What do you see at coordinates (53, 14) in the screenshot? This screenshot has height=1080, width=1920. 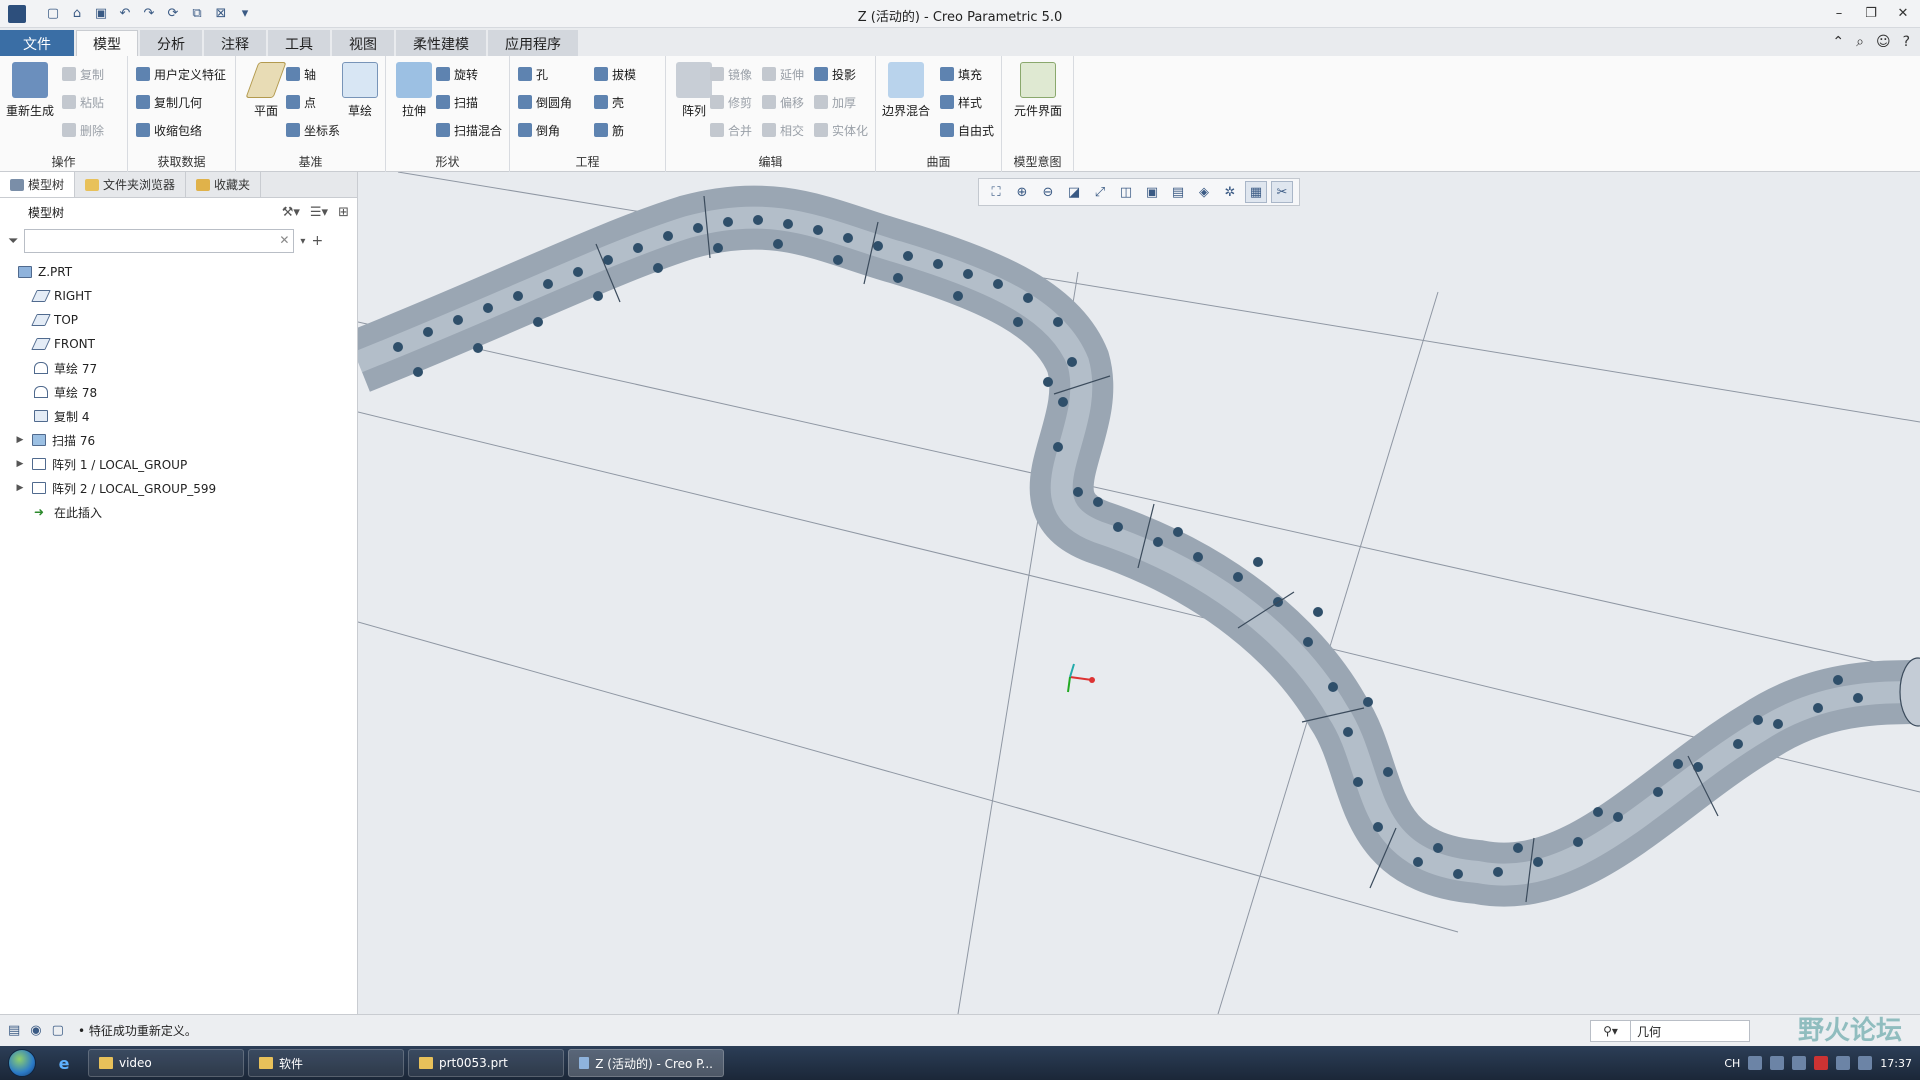 I see `new-file-icon: ▢` at bounding box center [53, 14].